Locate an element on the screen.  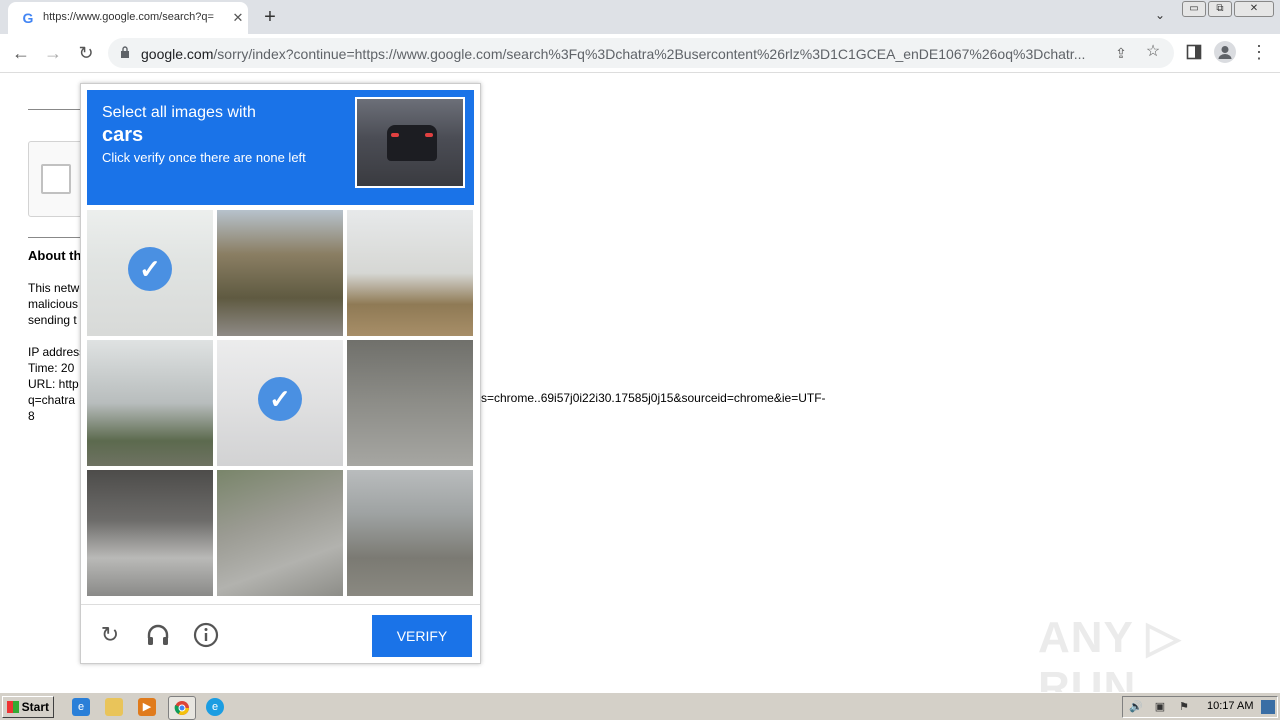
url-label: URL: http is located at coordinates (53, 384).